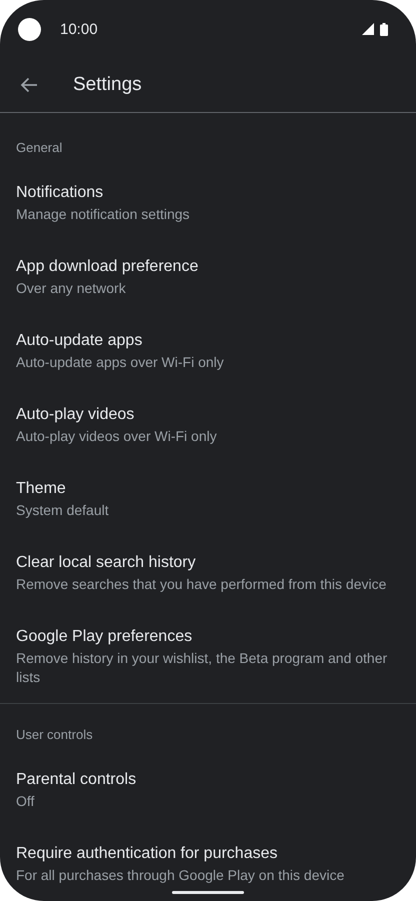 The image size is (416, 901). Describe the element at coordinates (208, 351) in the screenshot. I see `settings-item: Auto-update apps Auto-update apps over Wi-Fi only` at that location.